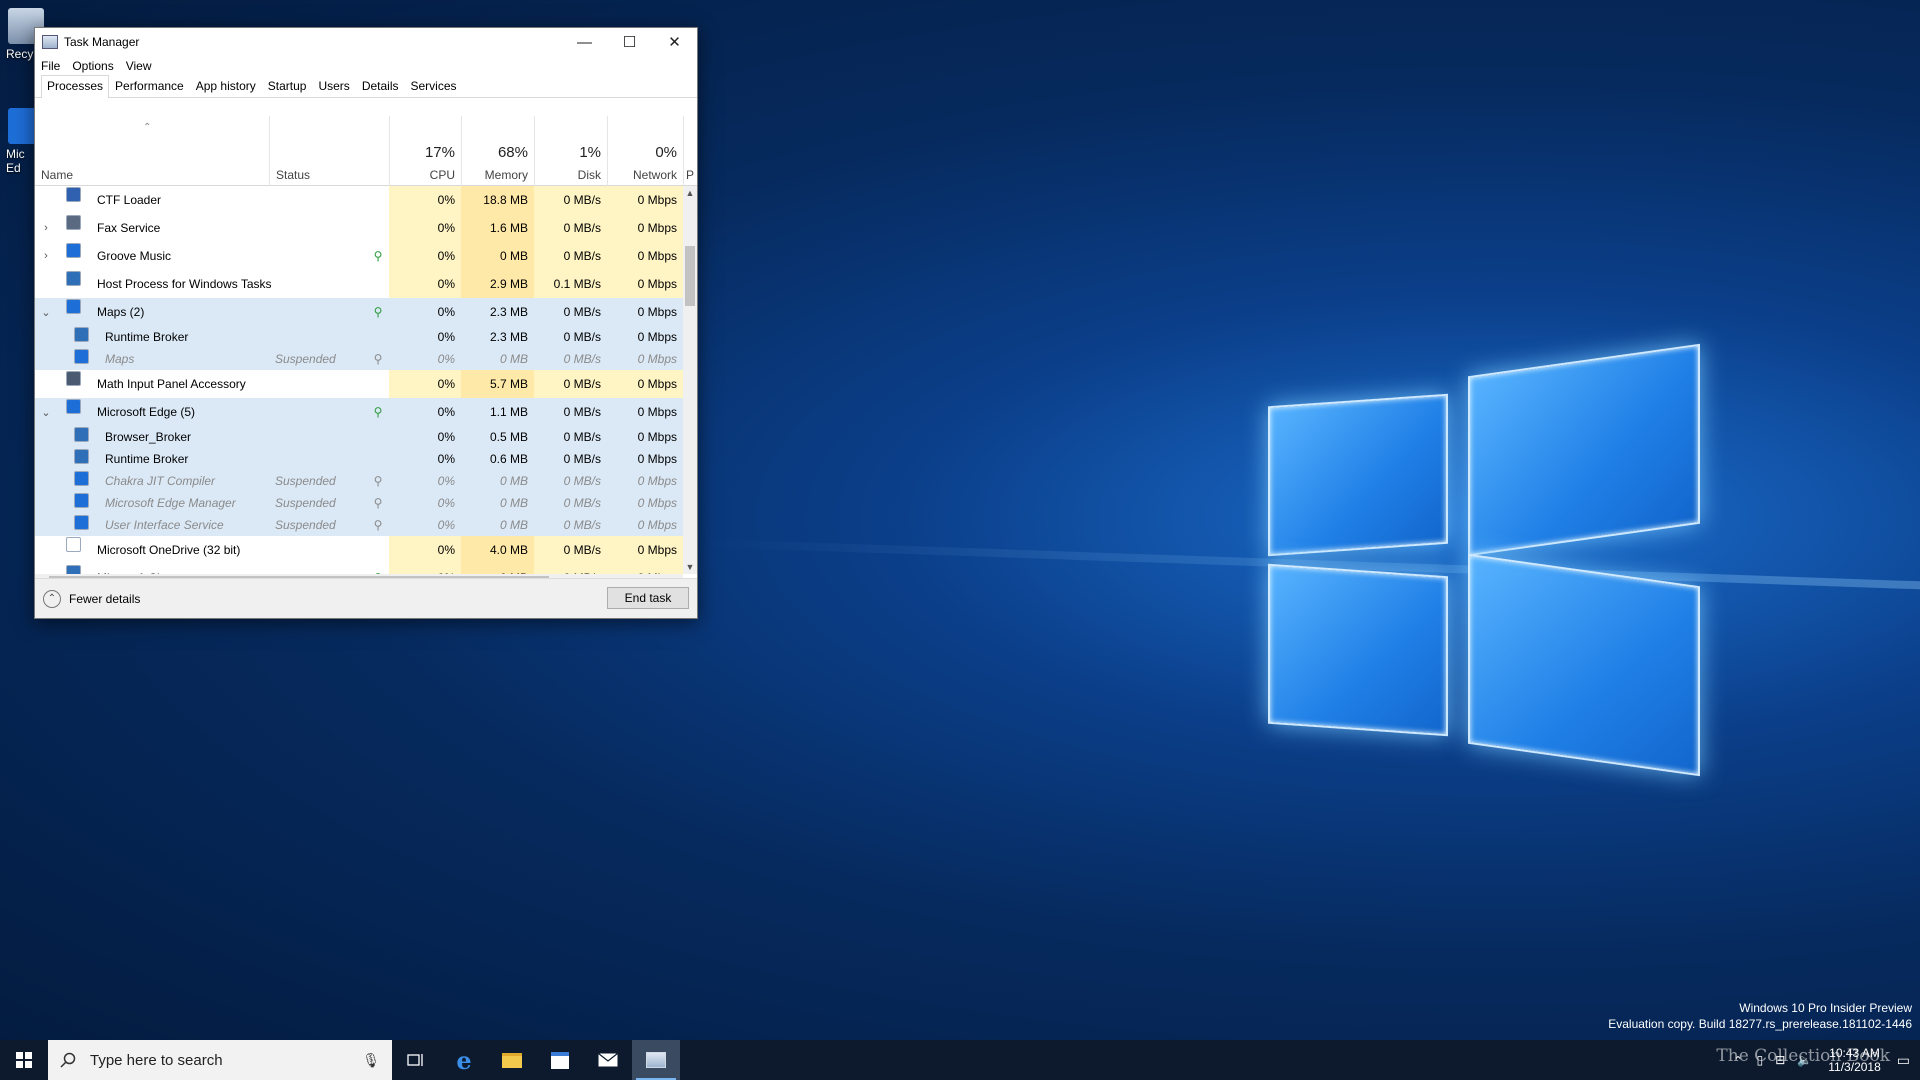  Describe the element at coordinates (129, 200) in the screenshot. I see `process-name: CTF Loader` at that location.